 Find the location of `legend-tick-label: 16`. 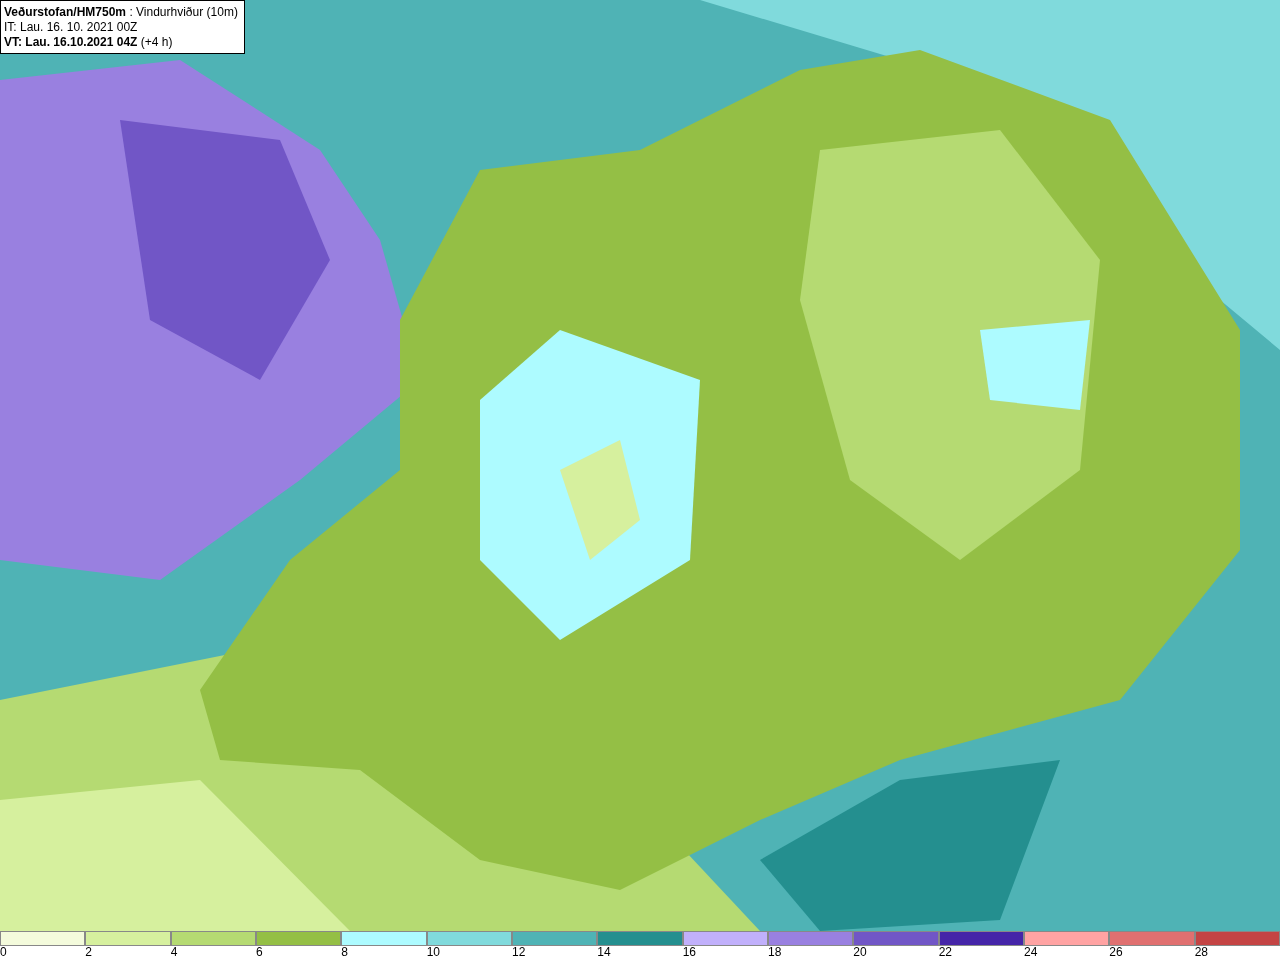

legend-tick-label: 16 is located at coordinates (689, 952).